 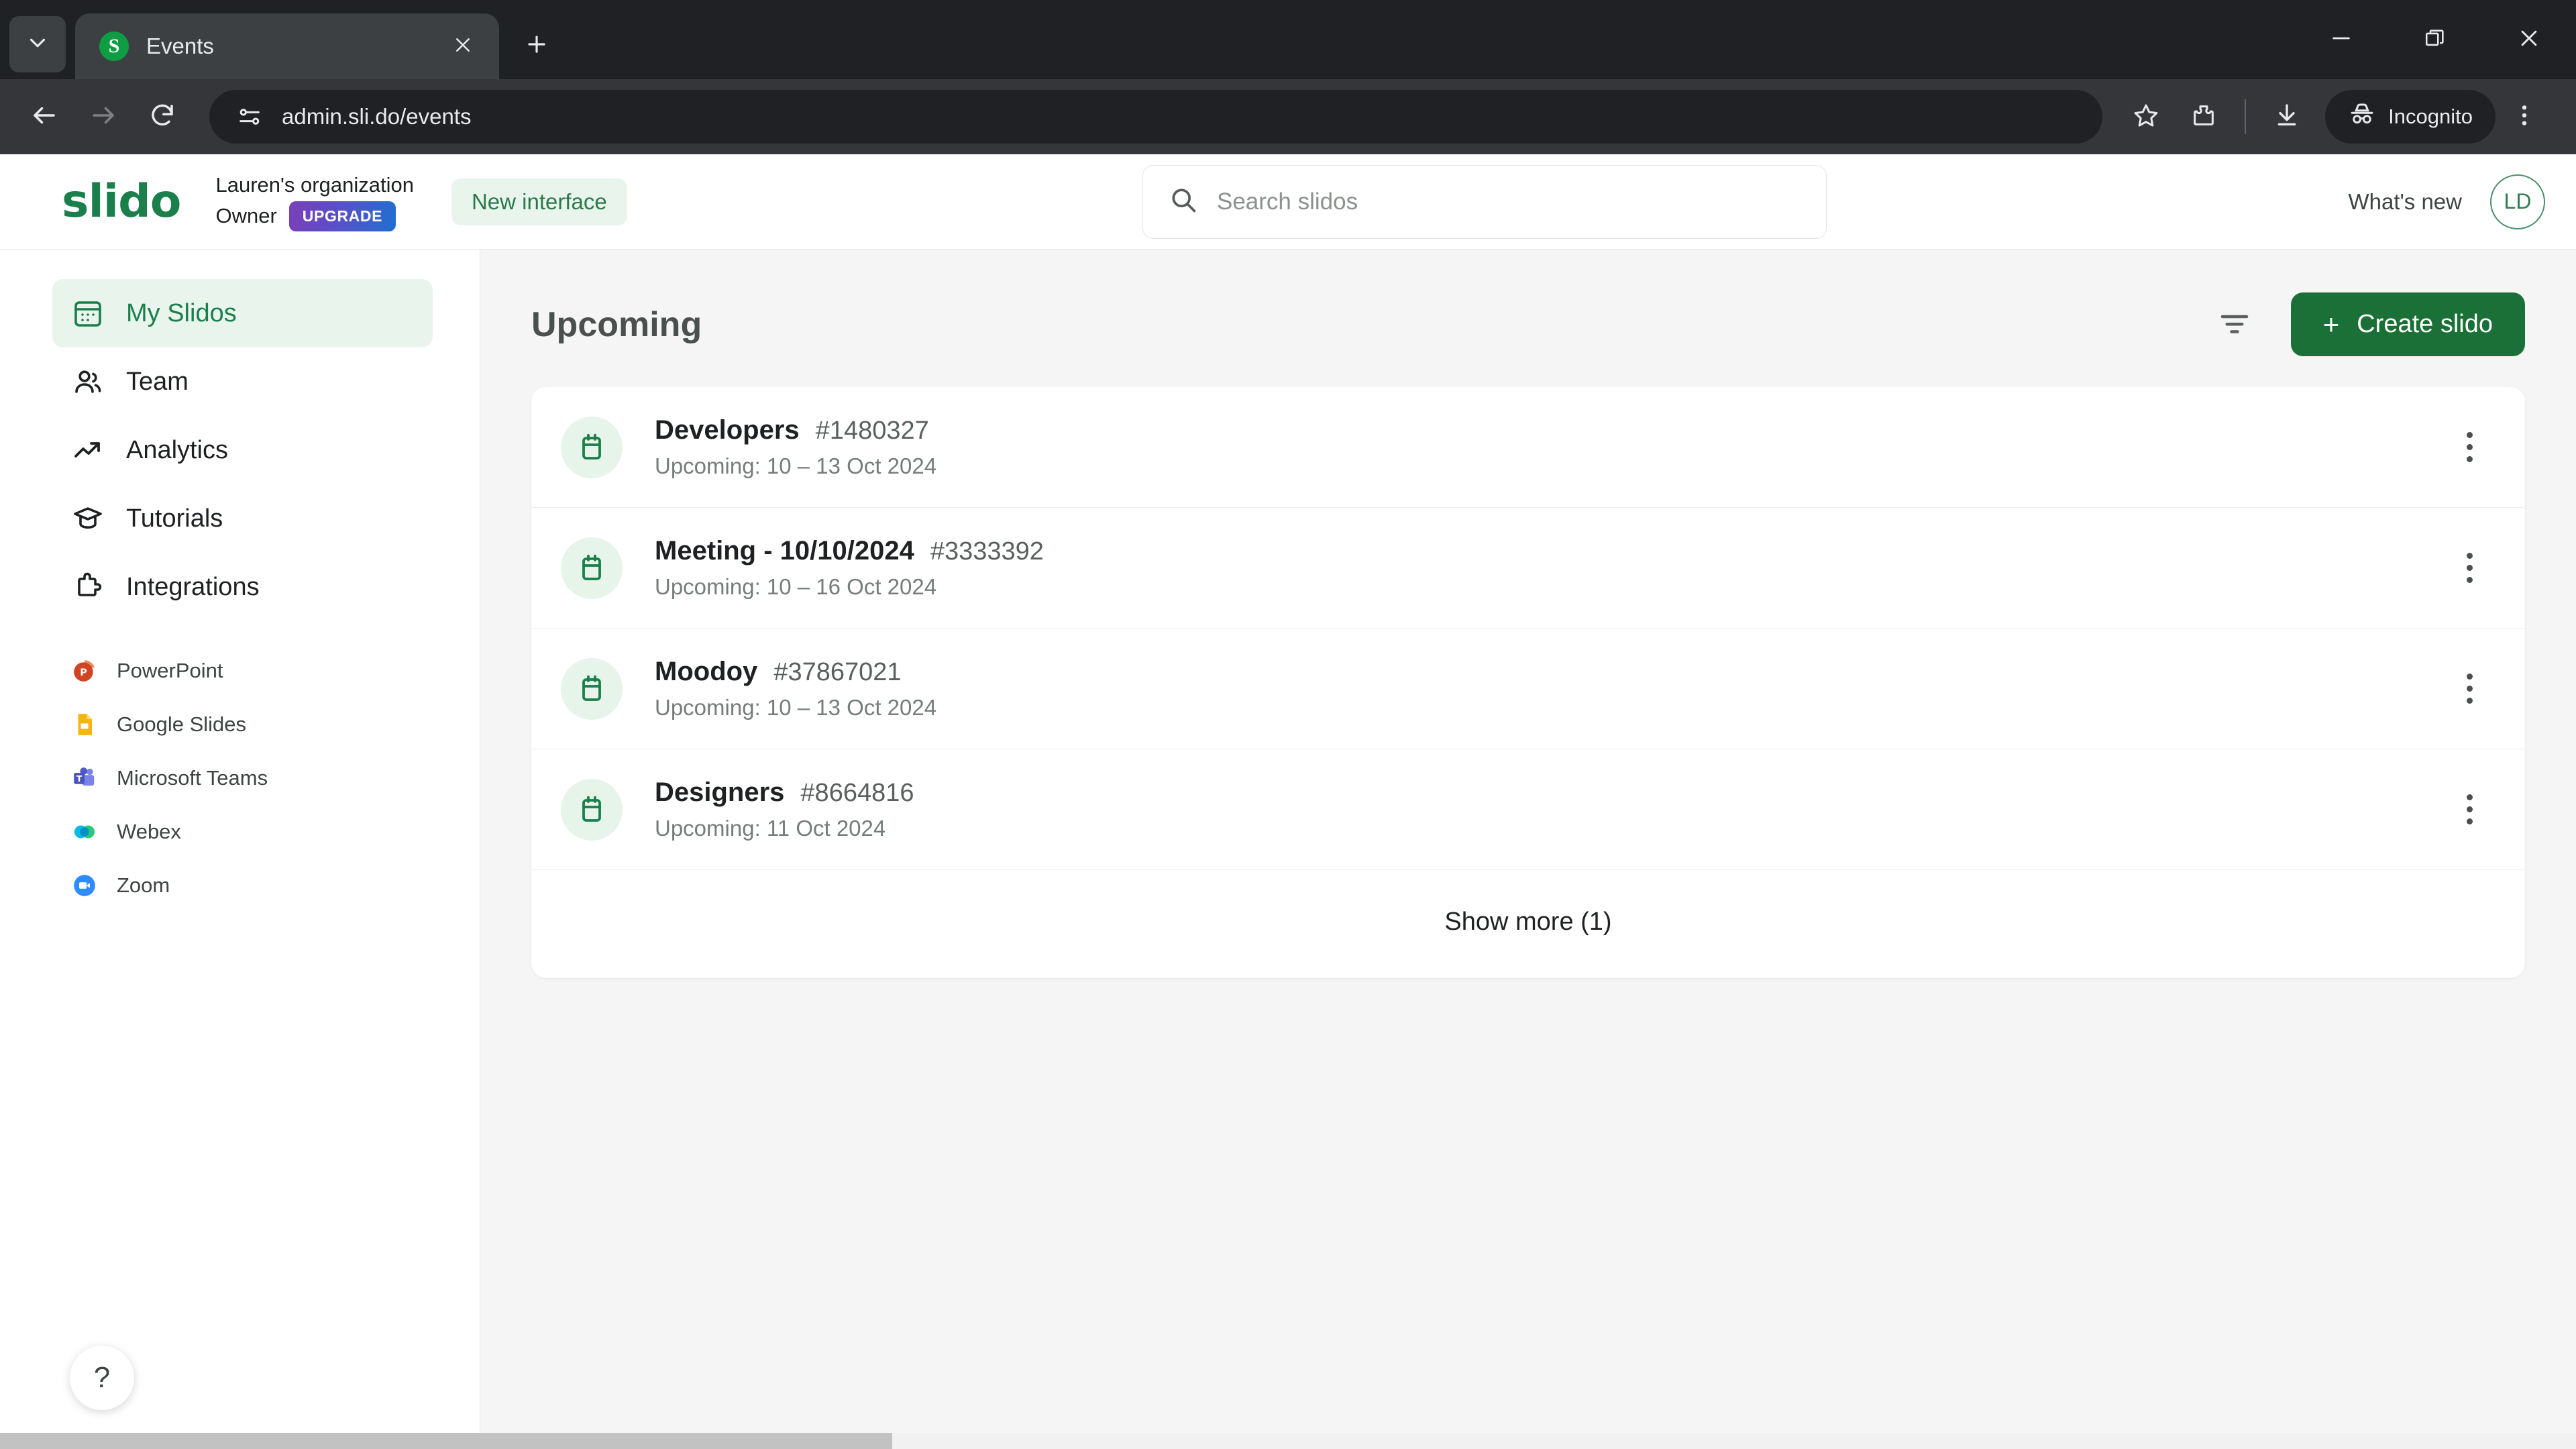 What do you see at coordinates (114, 46) in the screenshot?
I see `slido-favicon-icon: S` at bounding box center [114, 46].